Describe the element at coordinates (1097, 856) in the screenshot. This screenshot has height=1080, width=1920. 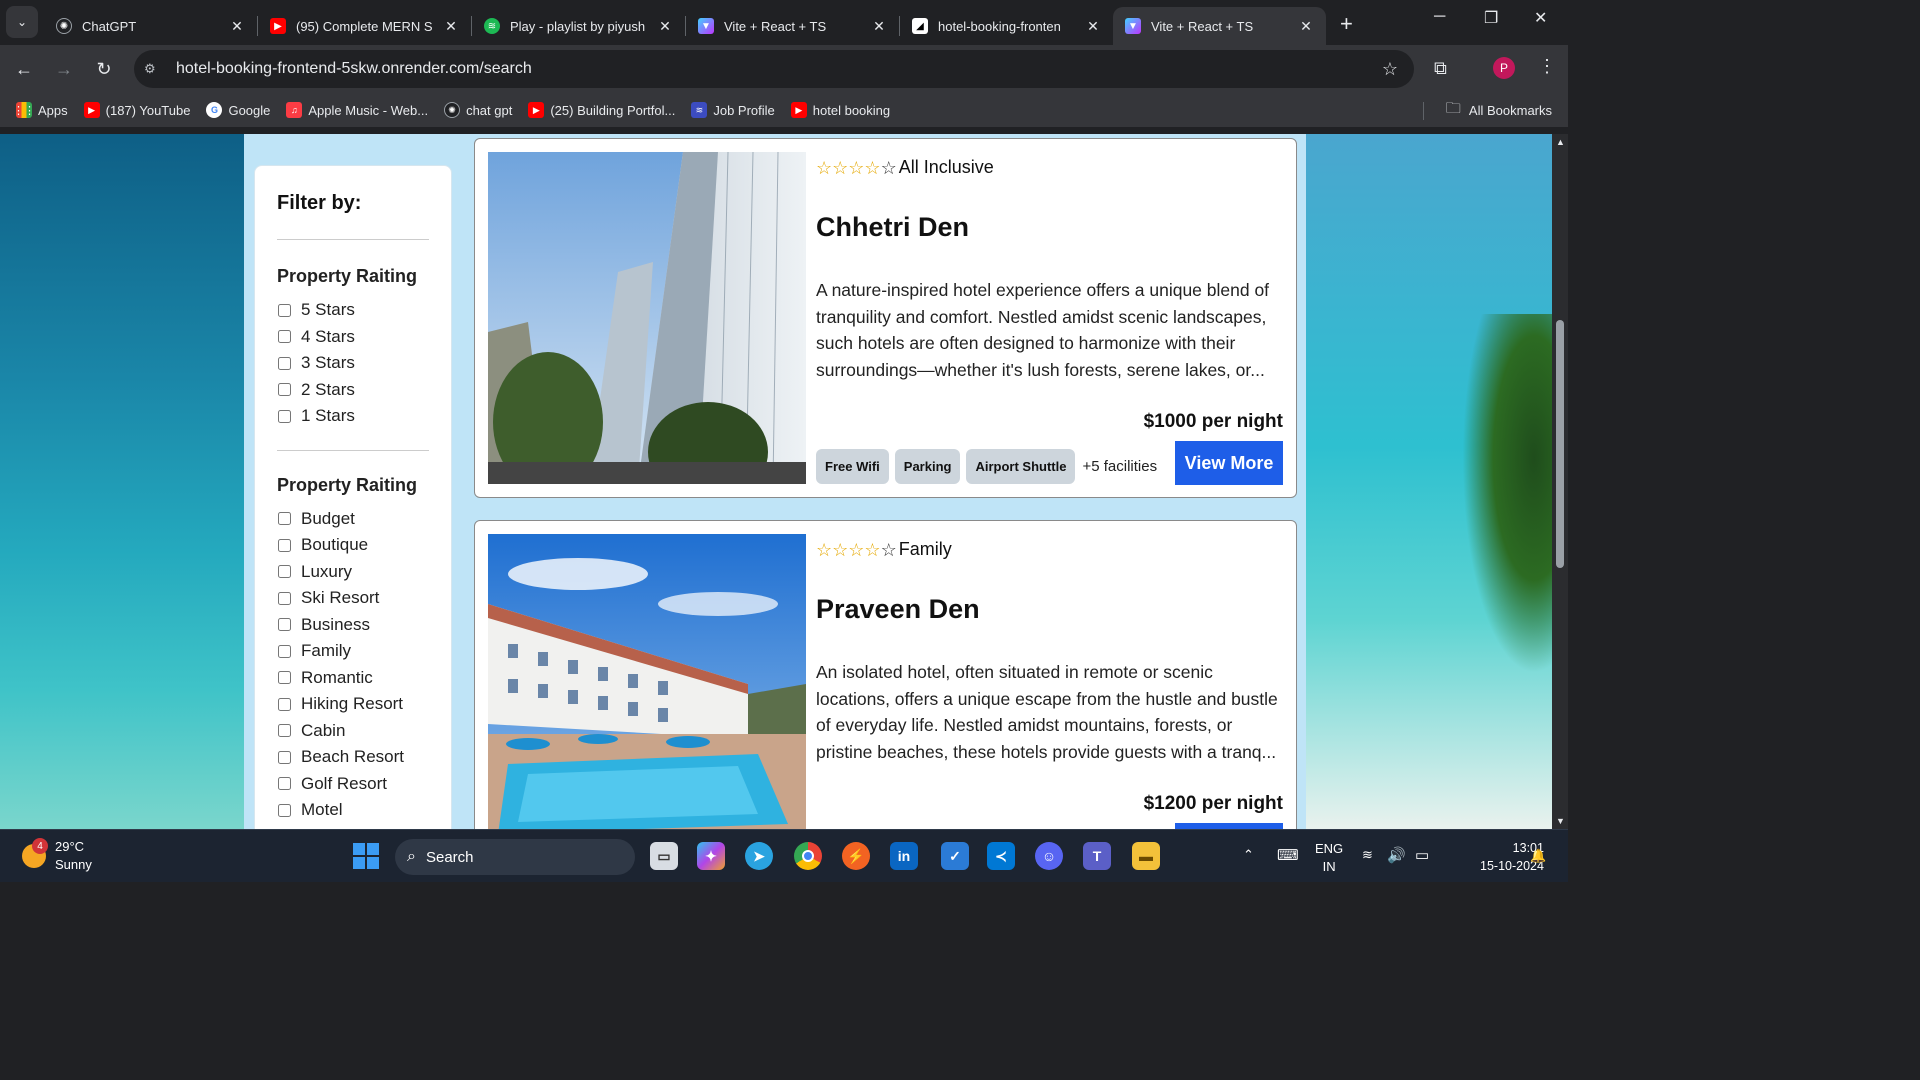
I see `teams-icon: T` at that location.